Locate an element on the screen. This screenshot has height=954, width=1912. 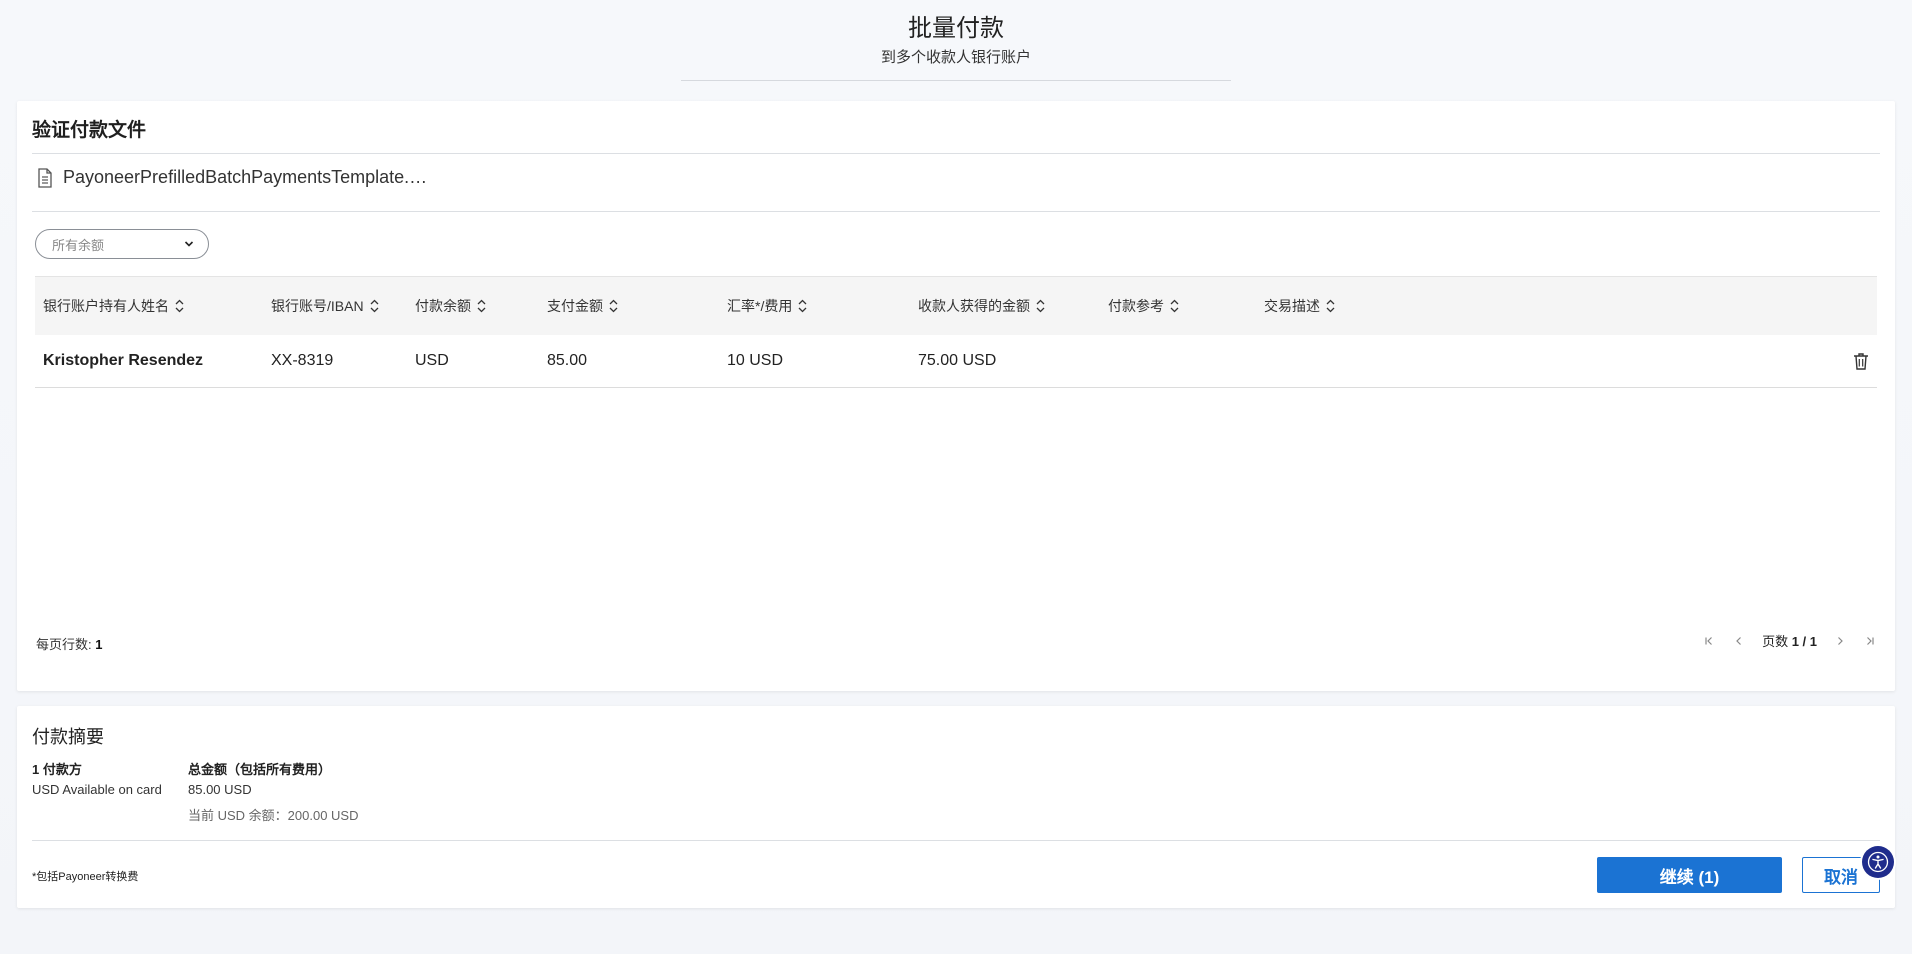
payers-head: 1 付款方 is located at coordinates (57, 769).